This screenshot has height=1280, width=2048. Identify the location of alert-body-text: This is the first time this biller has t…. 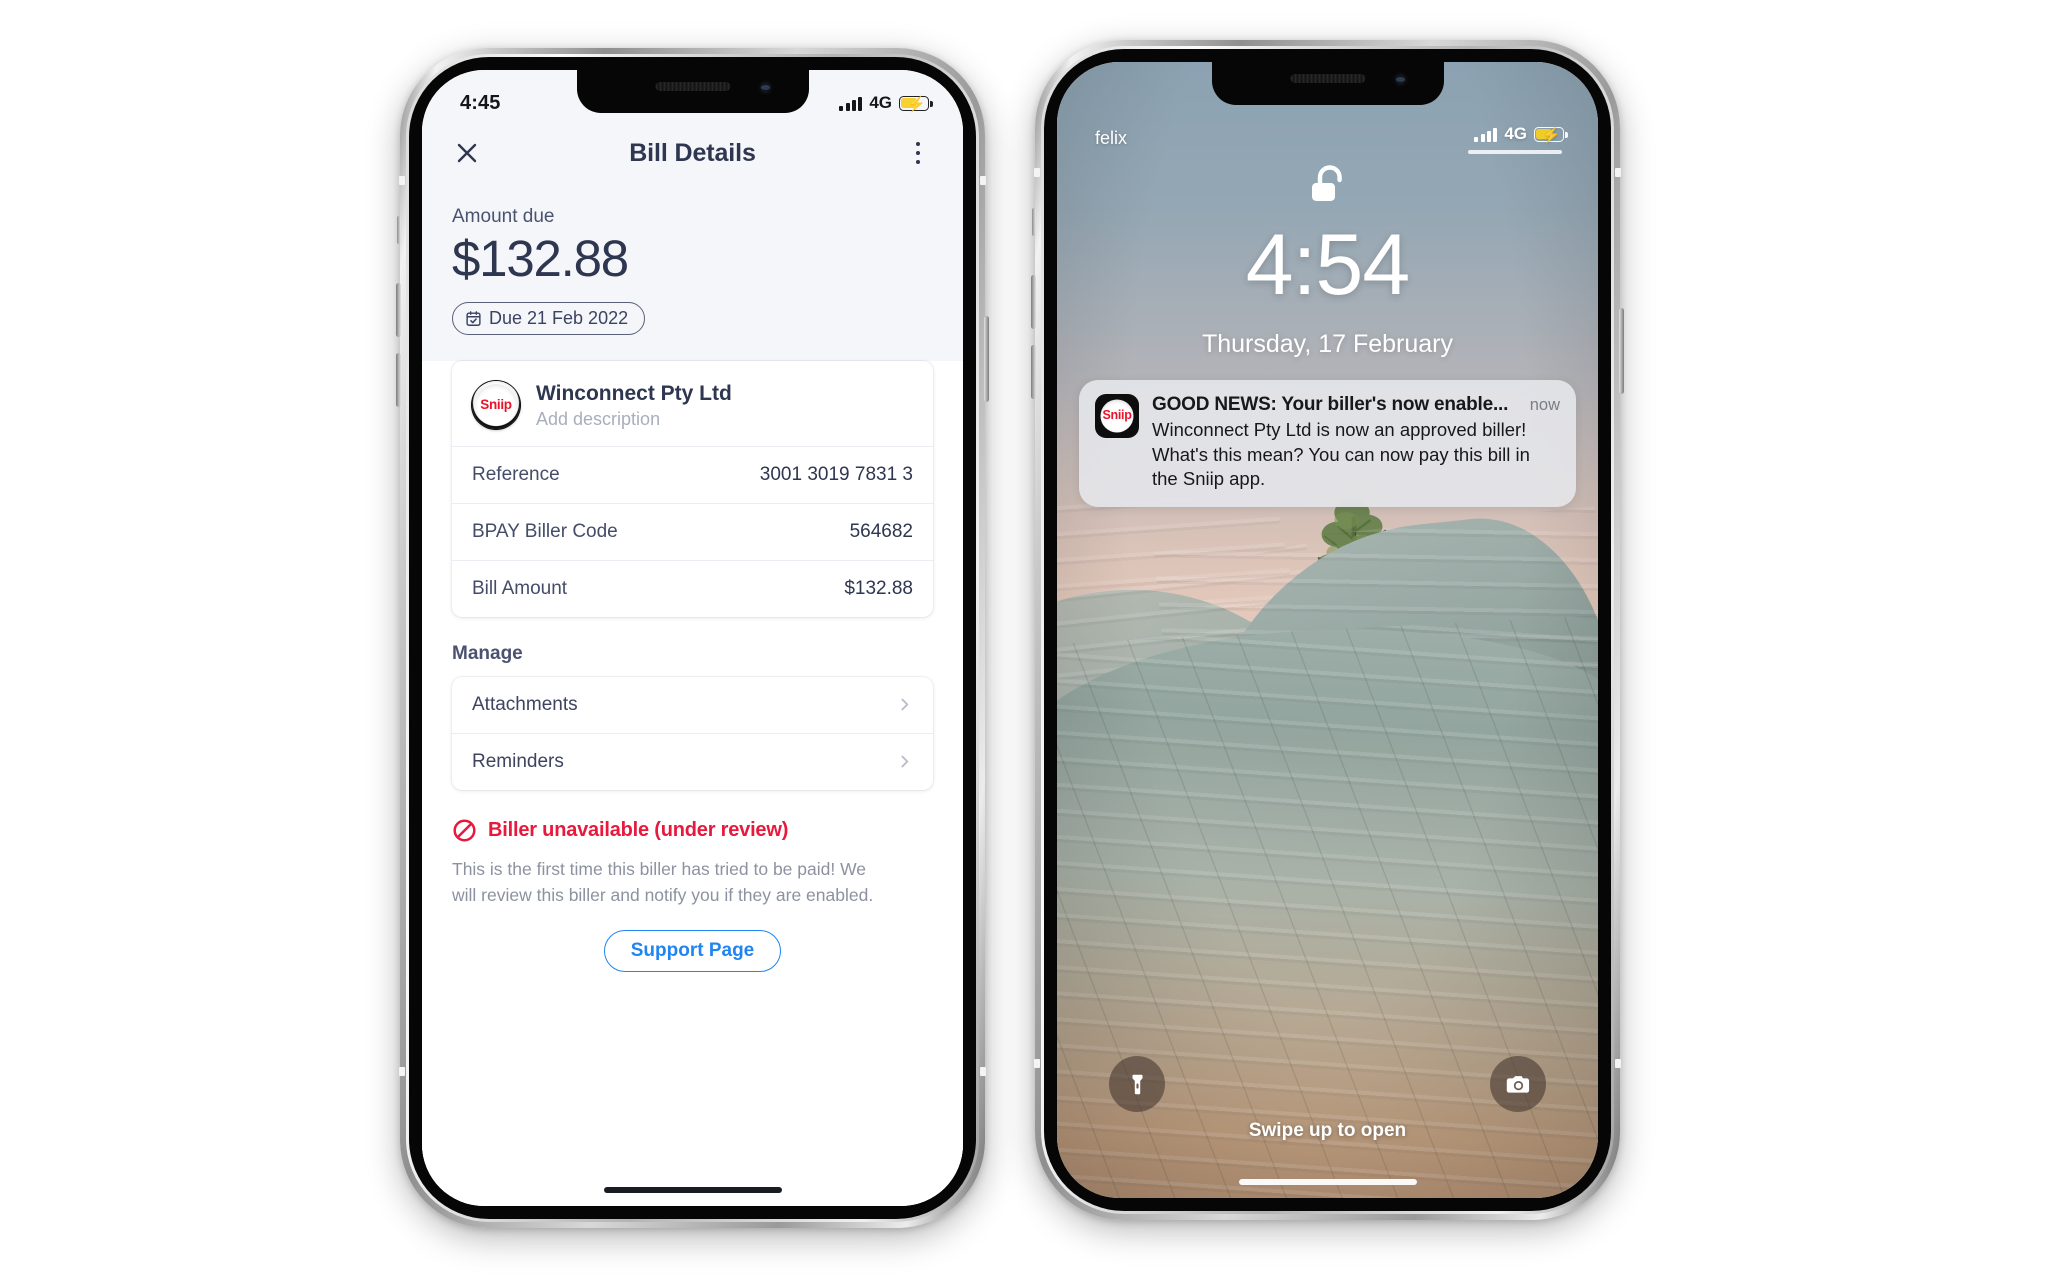
(663, 882).